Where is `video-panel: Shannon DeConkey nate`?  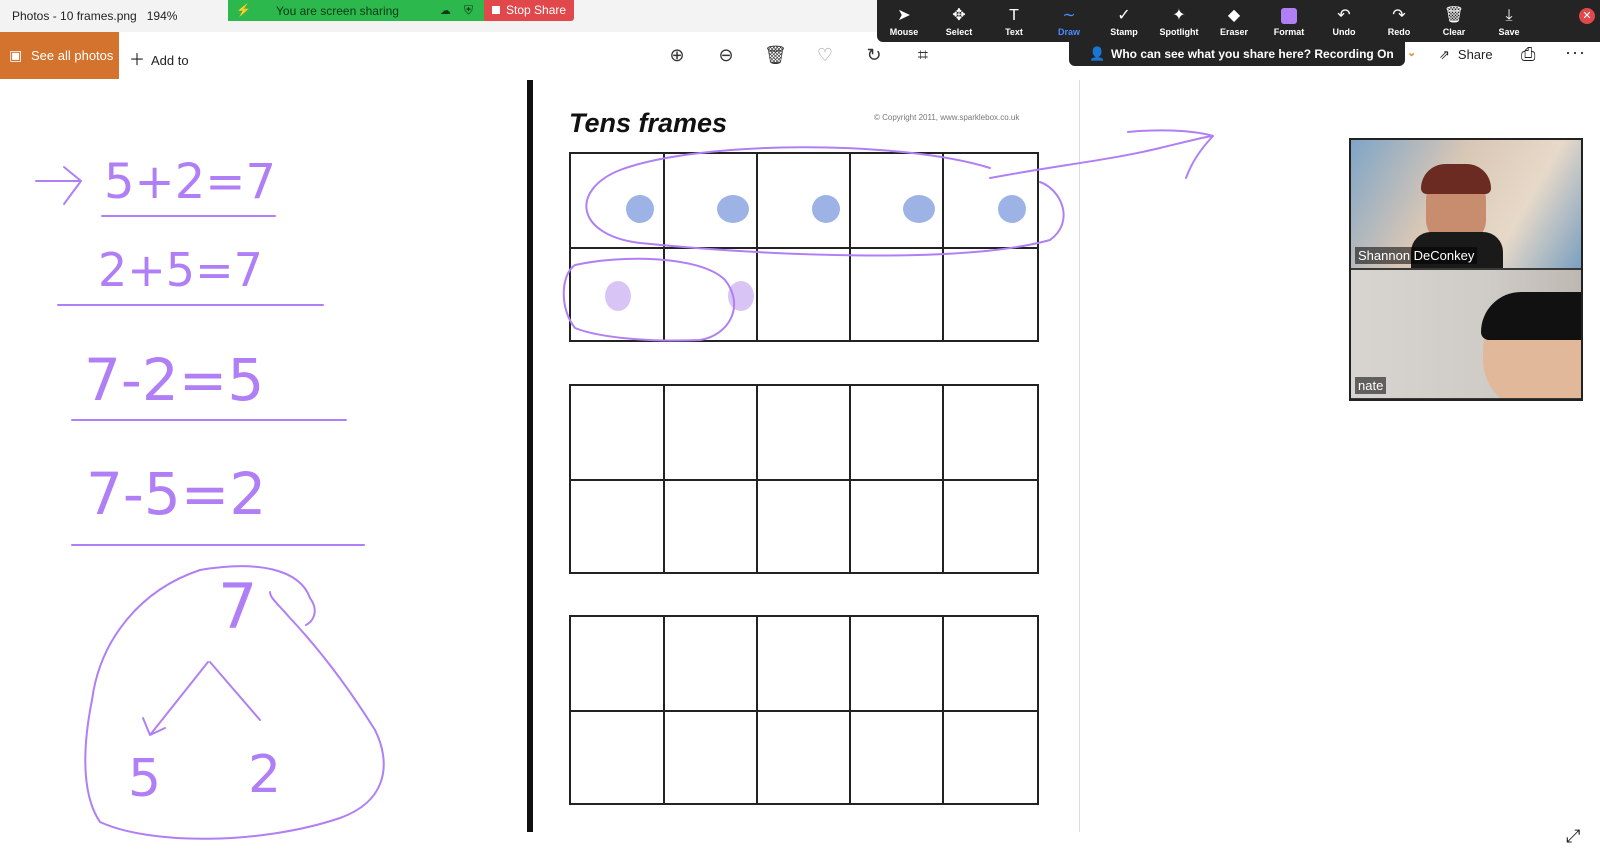
video-panel: Shannon DeConkey nate is located at coordinates (1466, 269).